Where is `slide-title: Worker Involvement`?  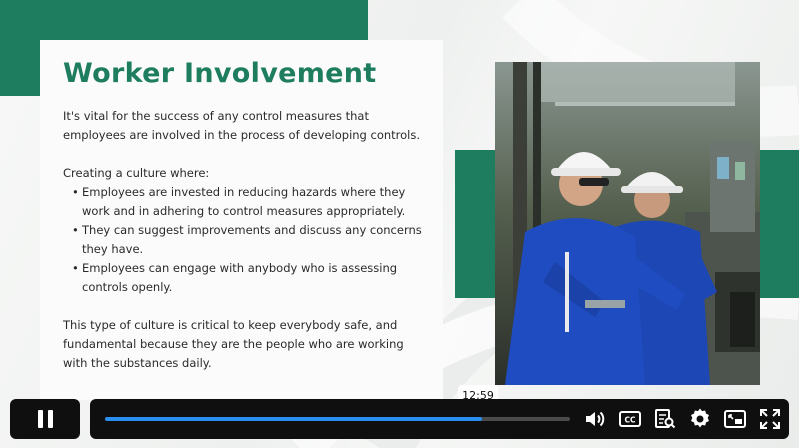 slide-title: Worker Involvement is located at coordinates (220, 73).